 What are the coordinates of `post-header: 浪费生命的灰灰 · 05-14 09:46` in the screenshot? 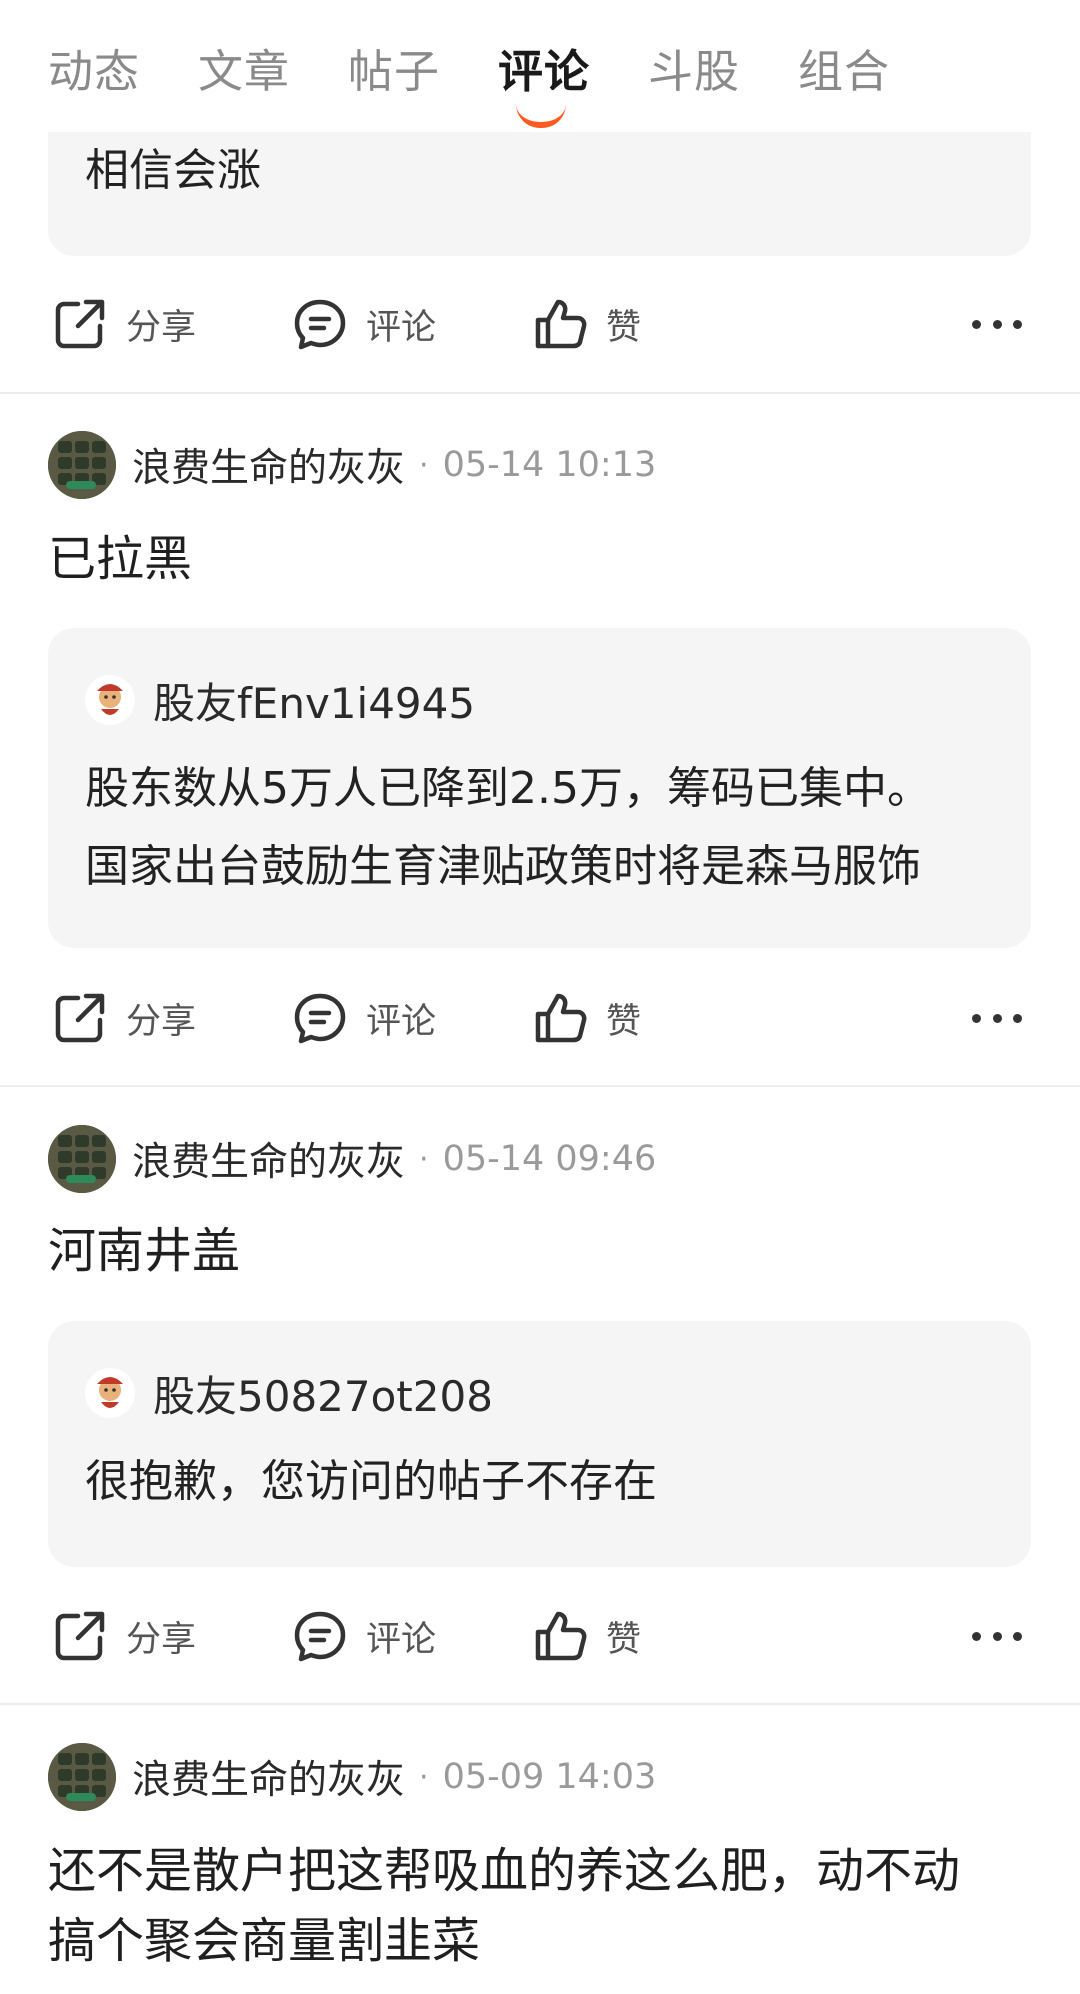 It's located at (352, 1159).